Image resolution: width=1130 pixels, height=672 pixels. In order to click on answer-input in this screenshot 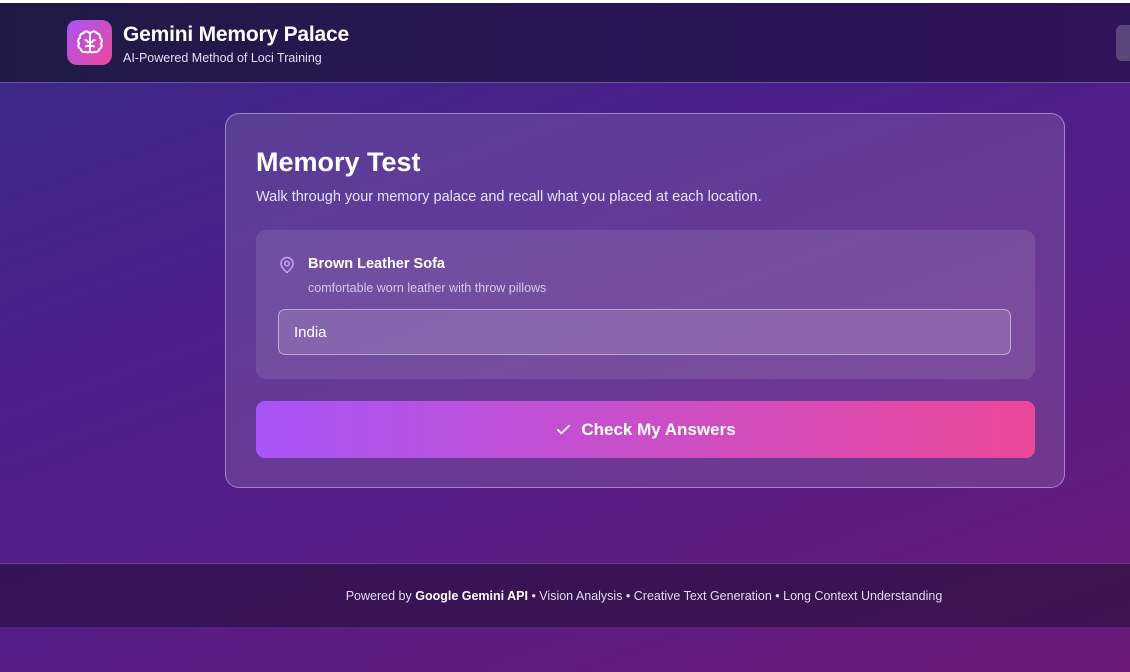, I will do `click(644, 332)`.